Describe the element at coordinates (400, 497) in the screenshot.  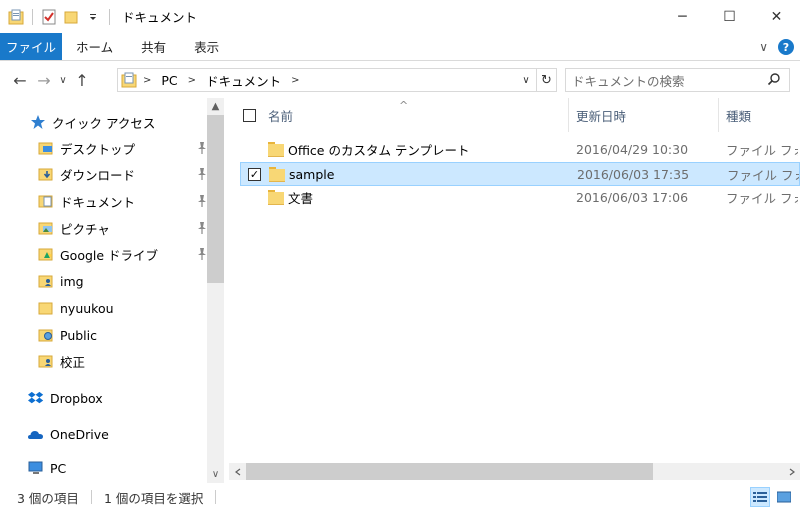
I see `status-bar: 3 個の項目 1 個の項目を選択` at that location.